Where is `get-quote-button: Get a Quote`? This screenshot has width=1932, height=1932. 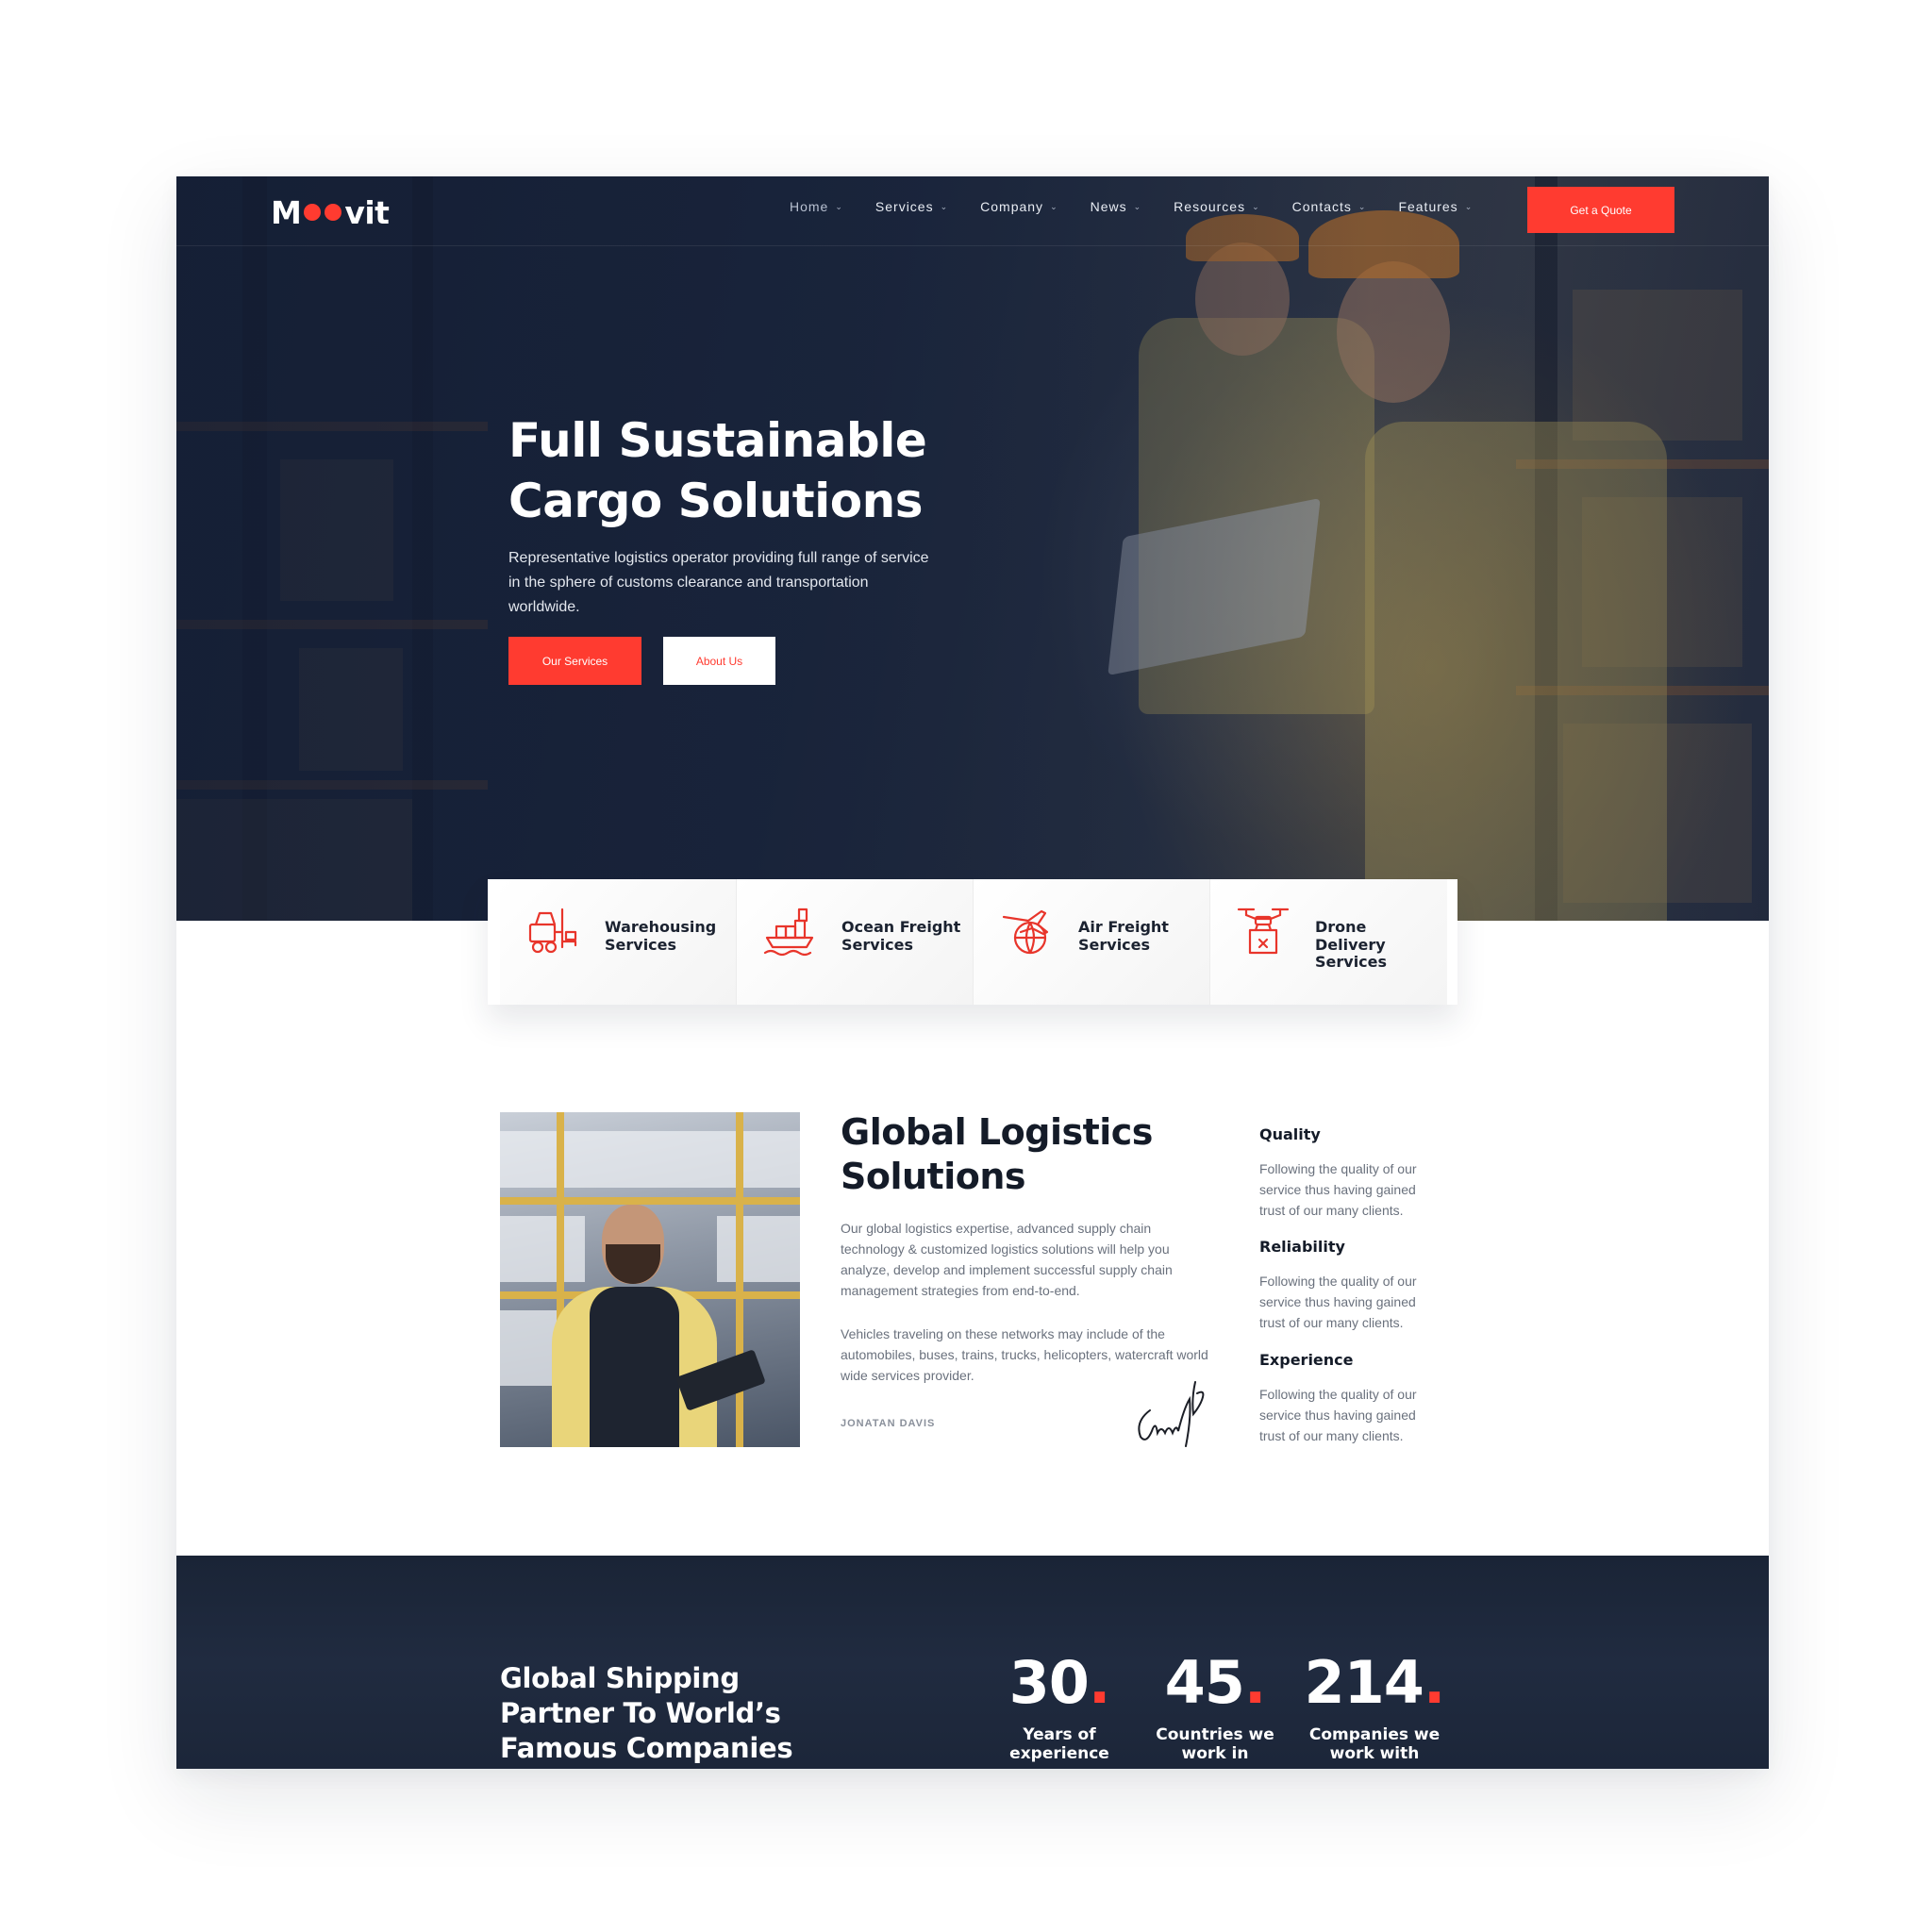
get-quote-button: Get a Quote is located at coordinates (1601, 210).